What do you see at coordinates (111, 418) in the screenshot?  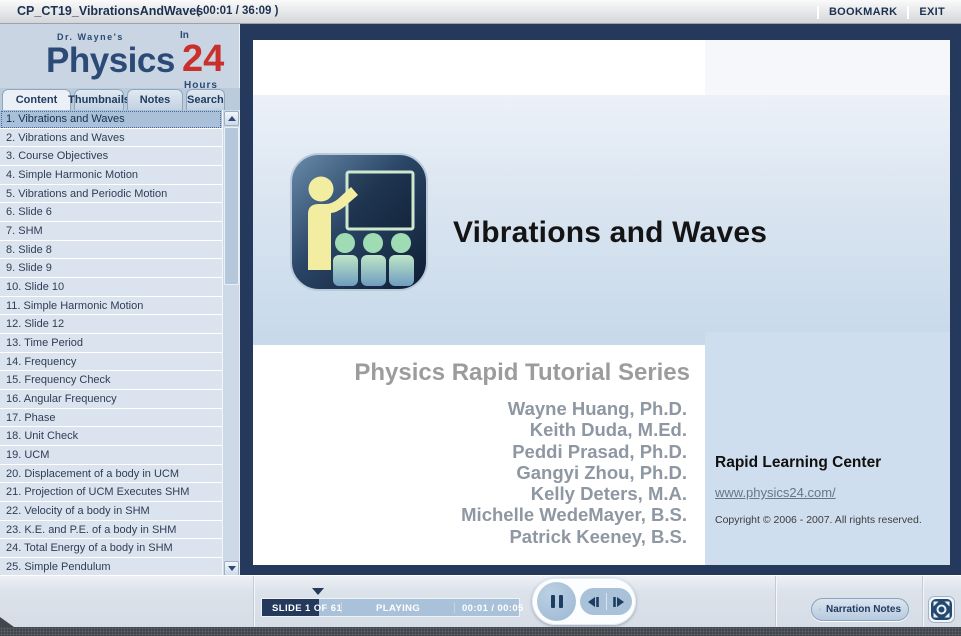 I see `content-list-item: 17. Phase` at bounding box center [111, 418].